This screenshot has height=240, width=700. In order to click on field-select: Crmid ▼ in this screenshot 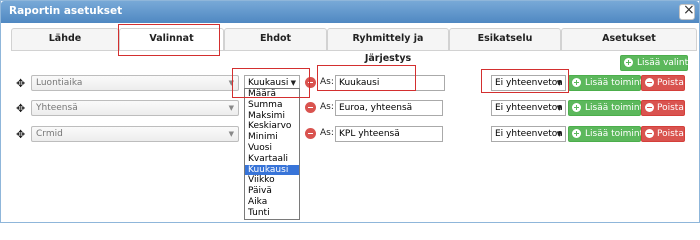, I will do `click(135, 134)`.